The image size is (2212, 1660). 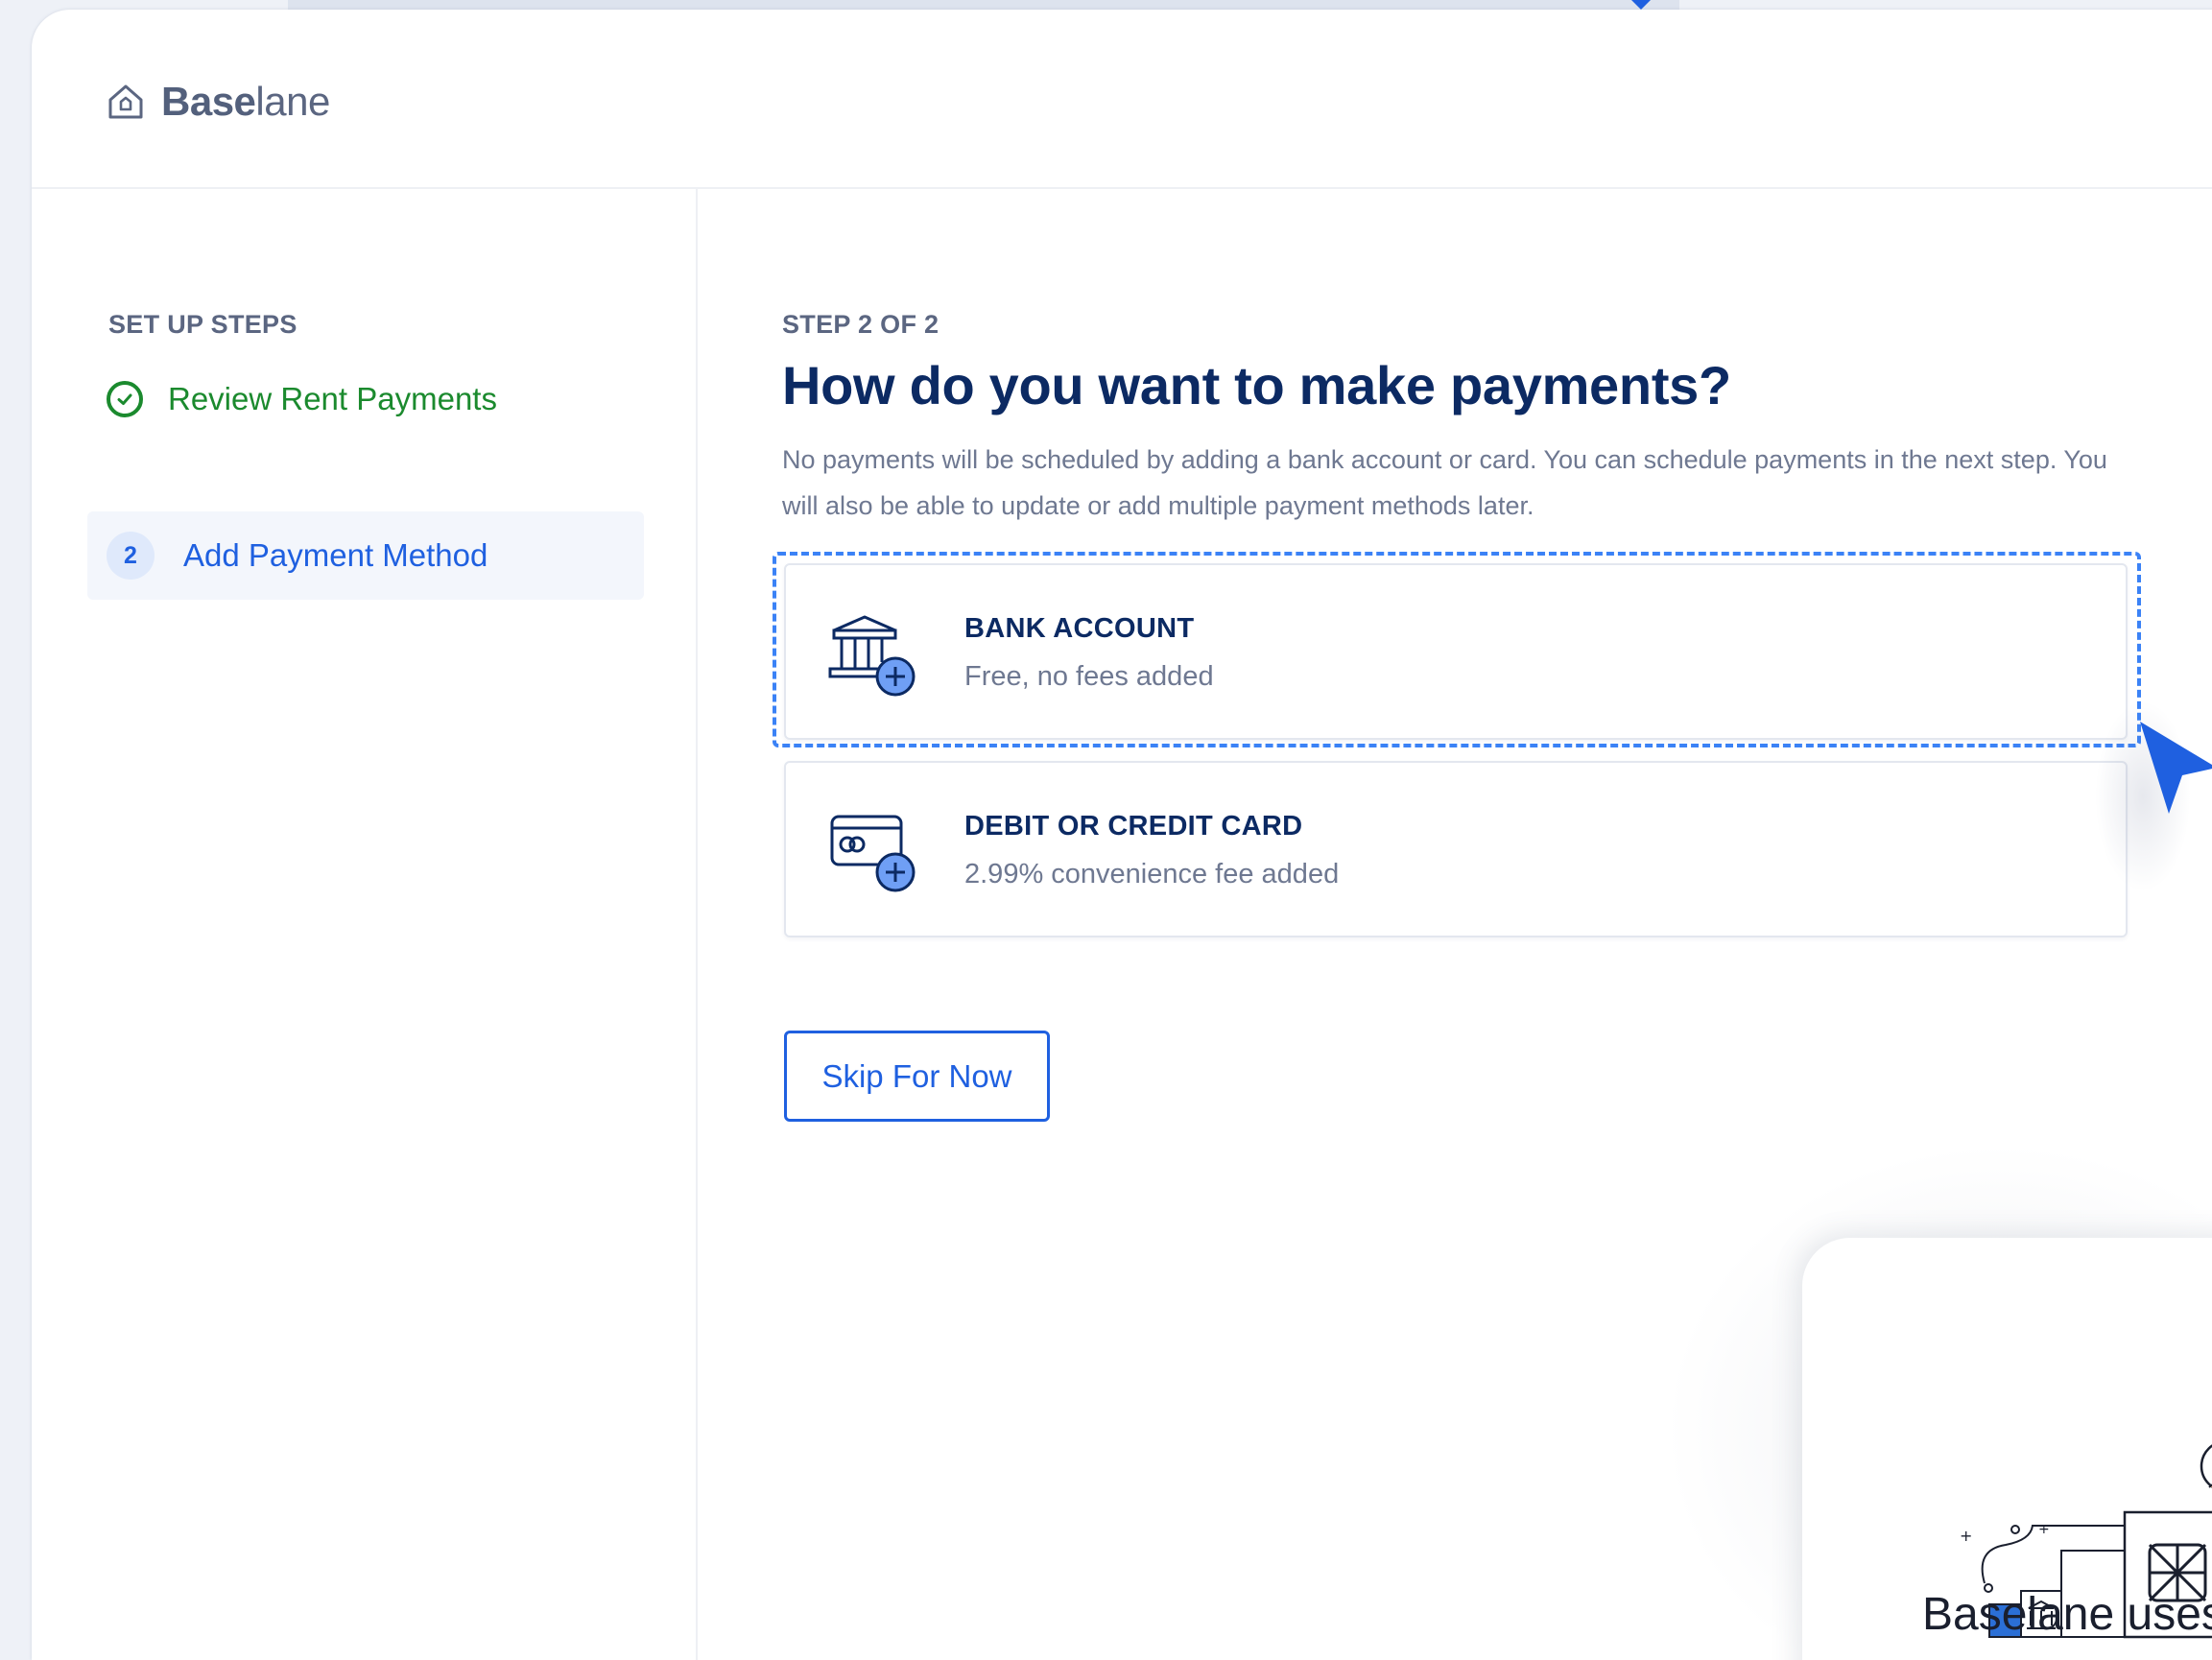 What do you see at coordinates (1122, 99) in the screenshot?
I see `header: Baselane` at bounding box center [1122, 99].